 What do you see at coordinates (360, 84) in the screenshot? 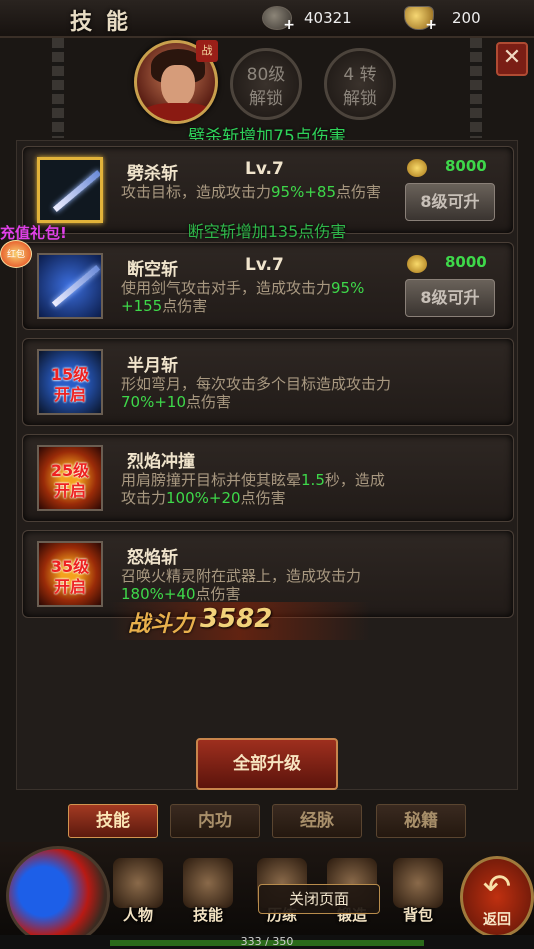
I see `unlock-circle-rebirth: 4 转解锁` at bounding box center [360, 84].